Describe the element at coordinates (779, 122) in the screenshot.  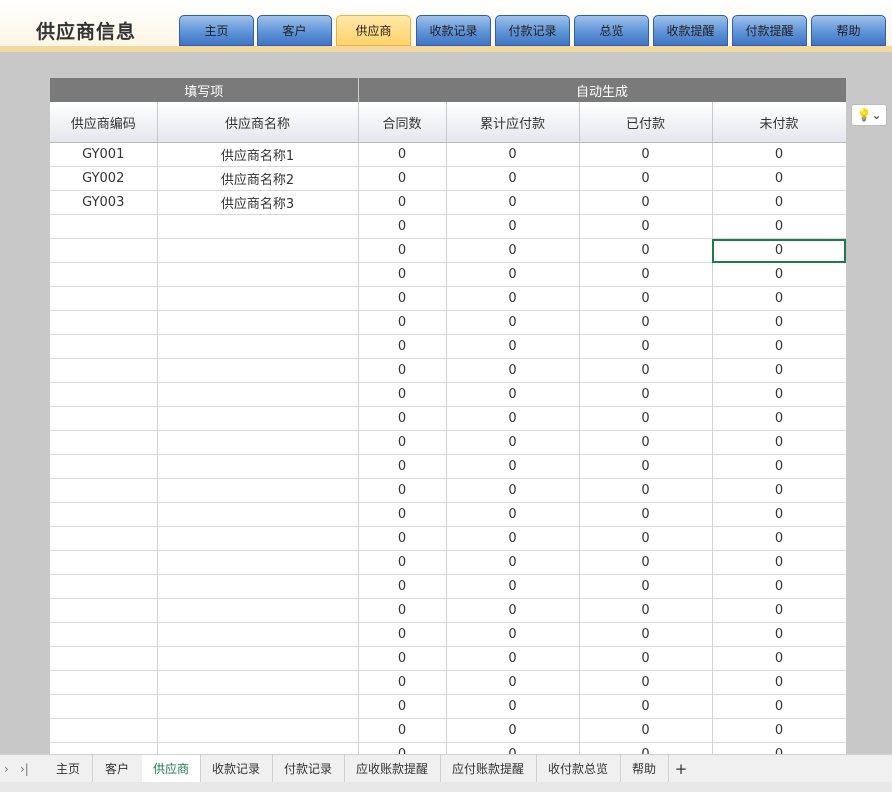
I see `column-header-5: 未付款` at that location.